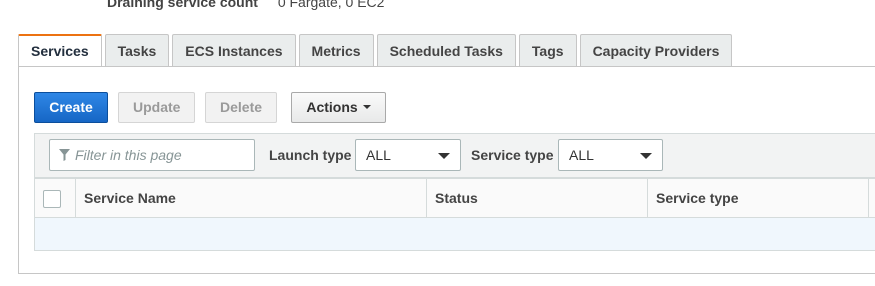 The image size is (875, 286). Describe the element at coordinates (310, 155) in the screenshot. I see `launch-type-label: Launch type` at that location.